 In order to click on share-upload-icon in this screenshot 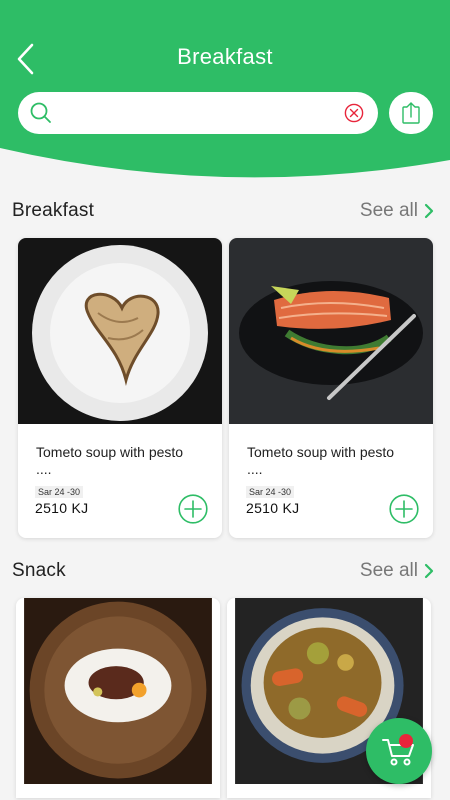, I will do `click(411, 113)`.